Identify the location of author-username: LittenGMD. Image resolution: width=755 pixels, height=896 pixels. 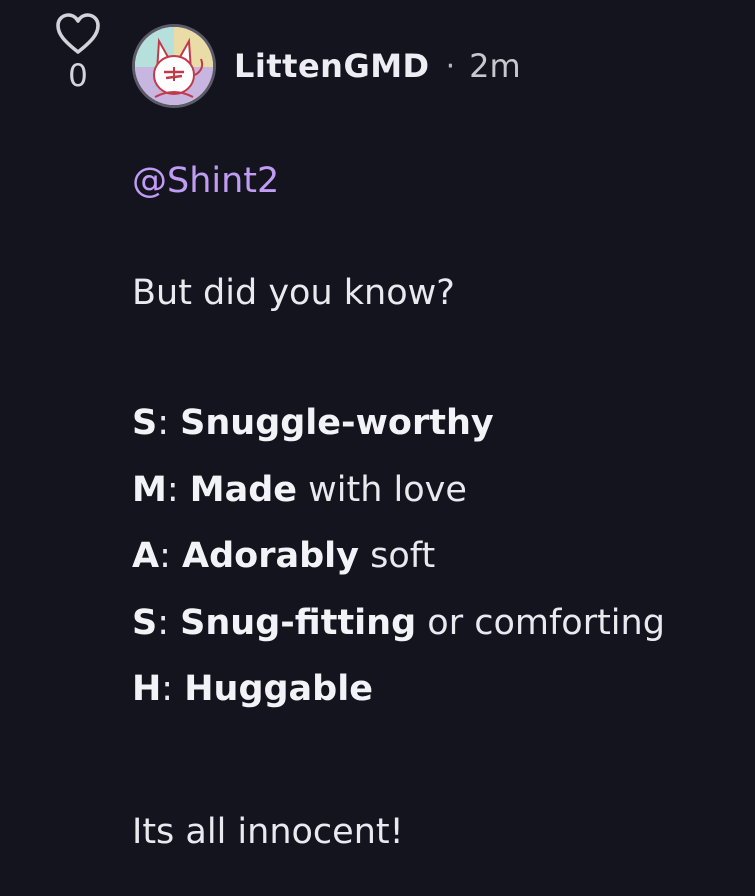
(332, 66).